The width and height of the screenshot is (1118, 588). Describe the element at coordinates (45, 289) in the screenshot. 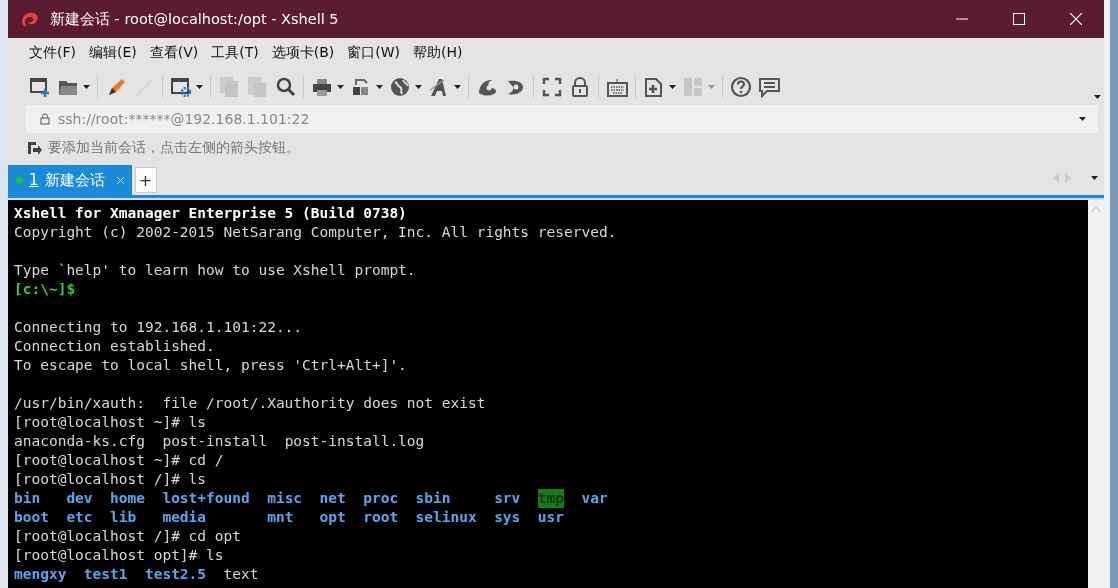

I see `prompt-text: [c:\~]$` at that location.